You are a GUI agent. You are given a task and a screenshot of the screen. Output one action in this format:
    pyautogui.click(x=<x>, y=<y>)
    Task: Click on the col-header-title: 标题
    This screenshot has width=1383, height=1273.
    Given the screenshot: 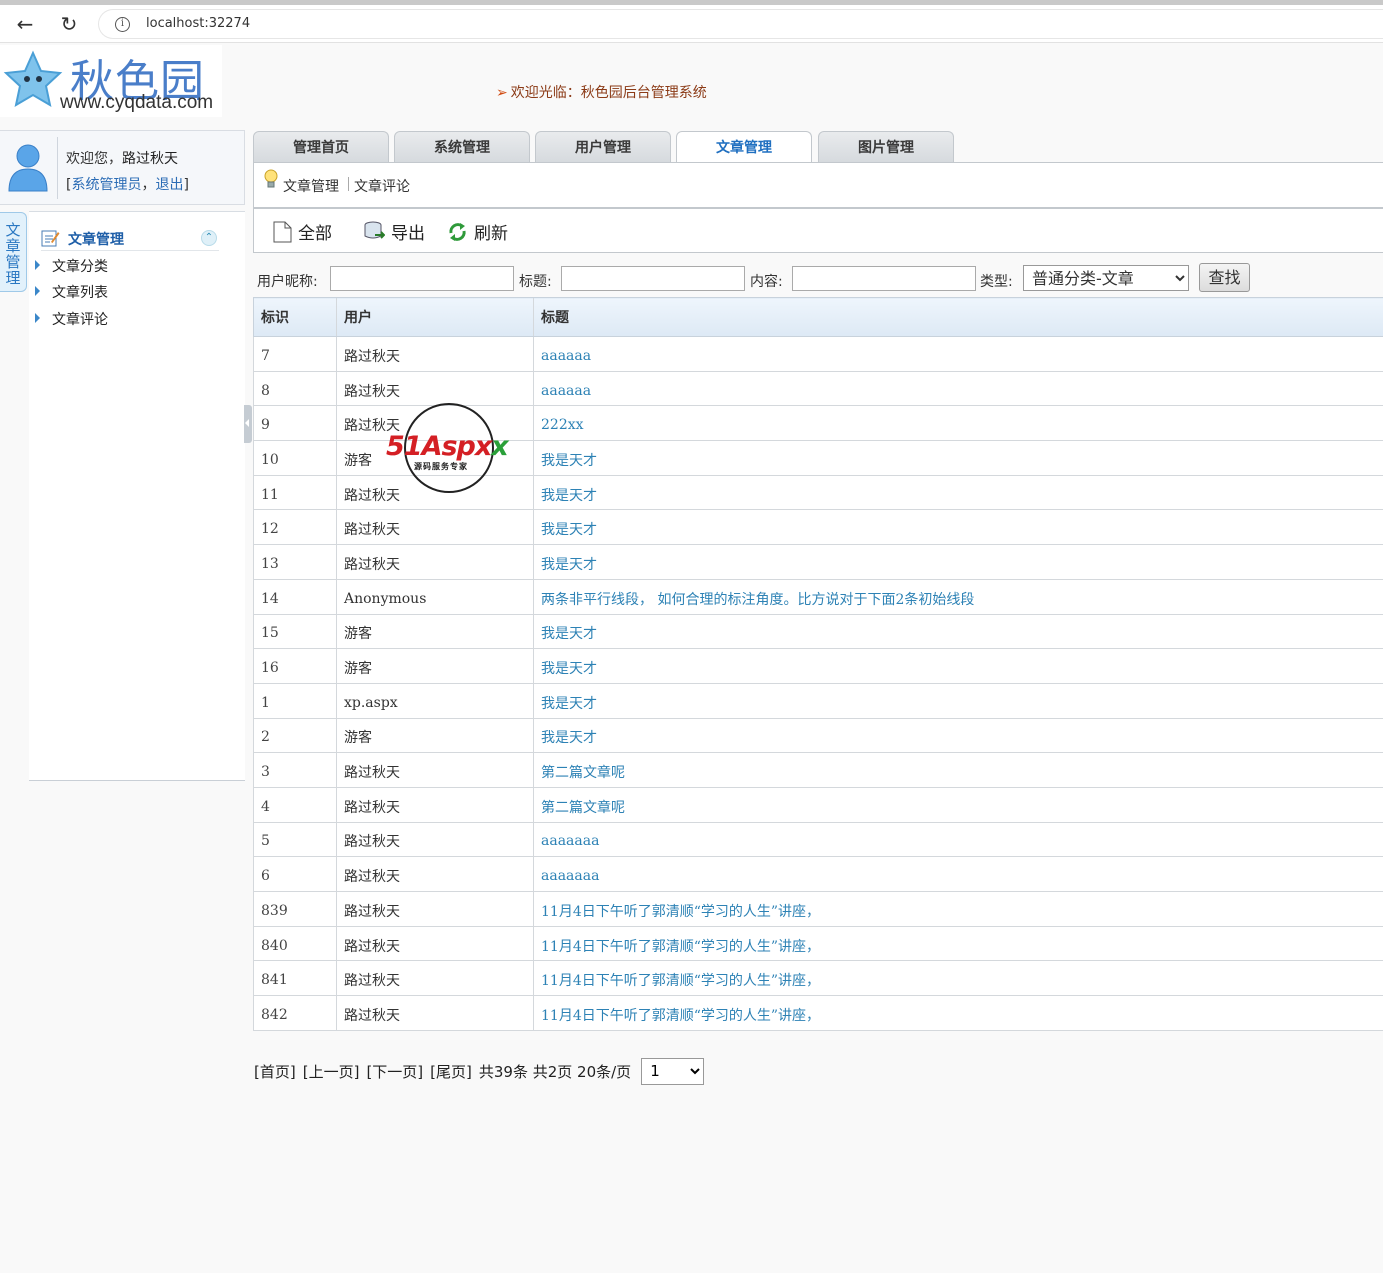 What is the action you would take?
    pyautogui.click(x=958, y=317)
    